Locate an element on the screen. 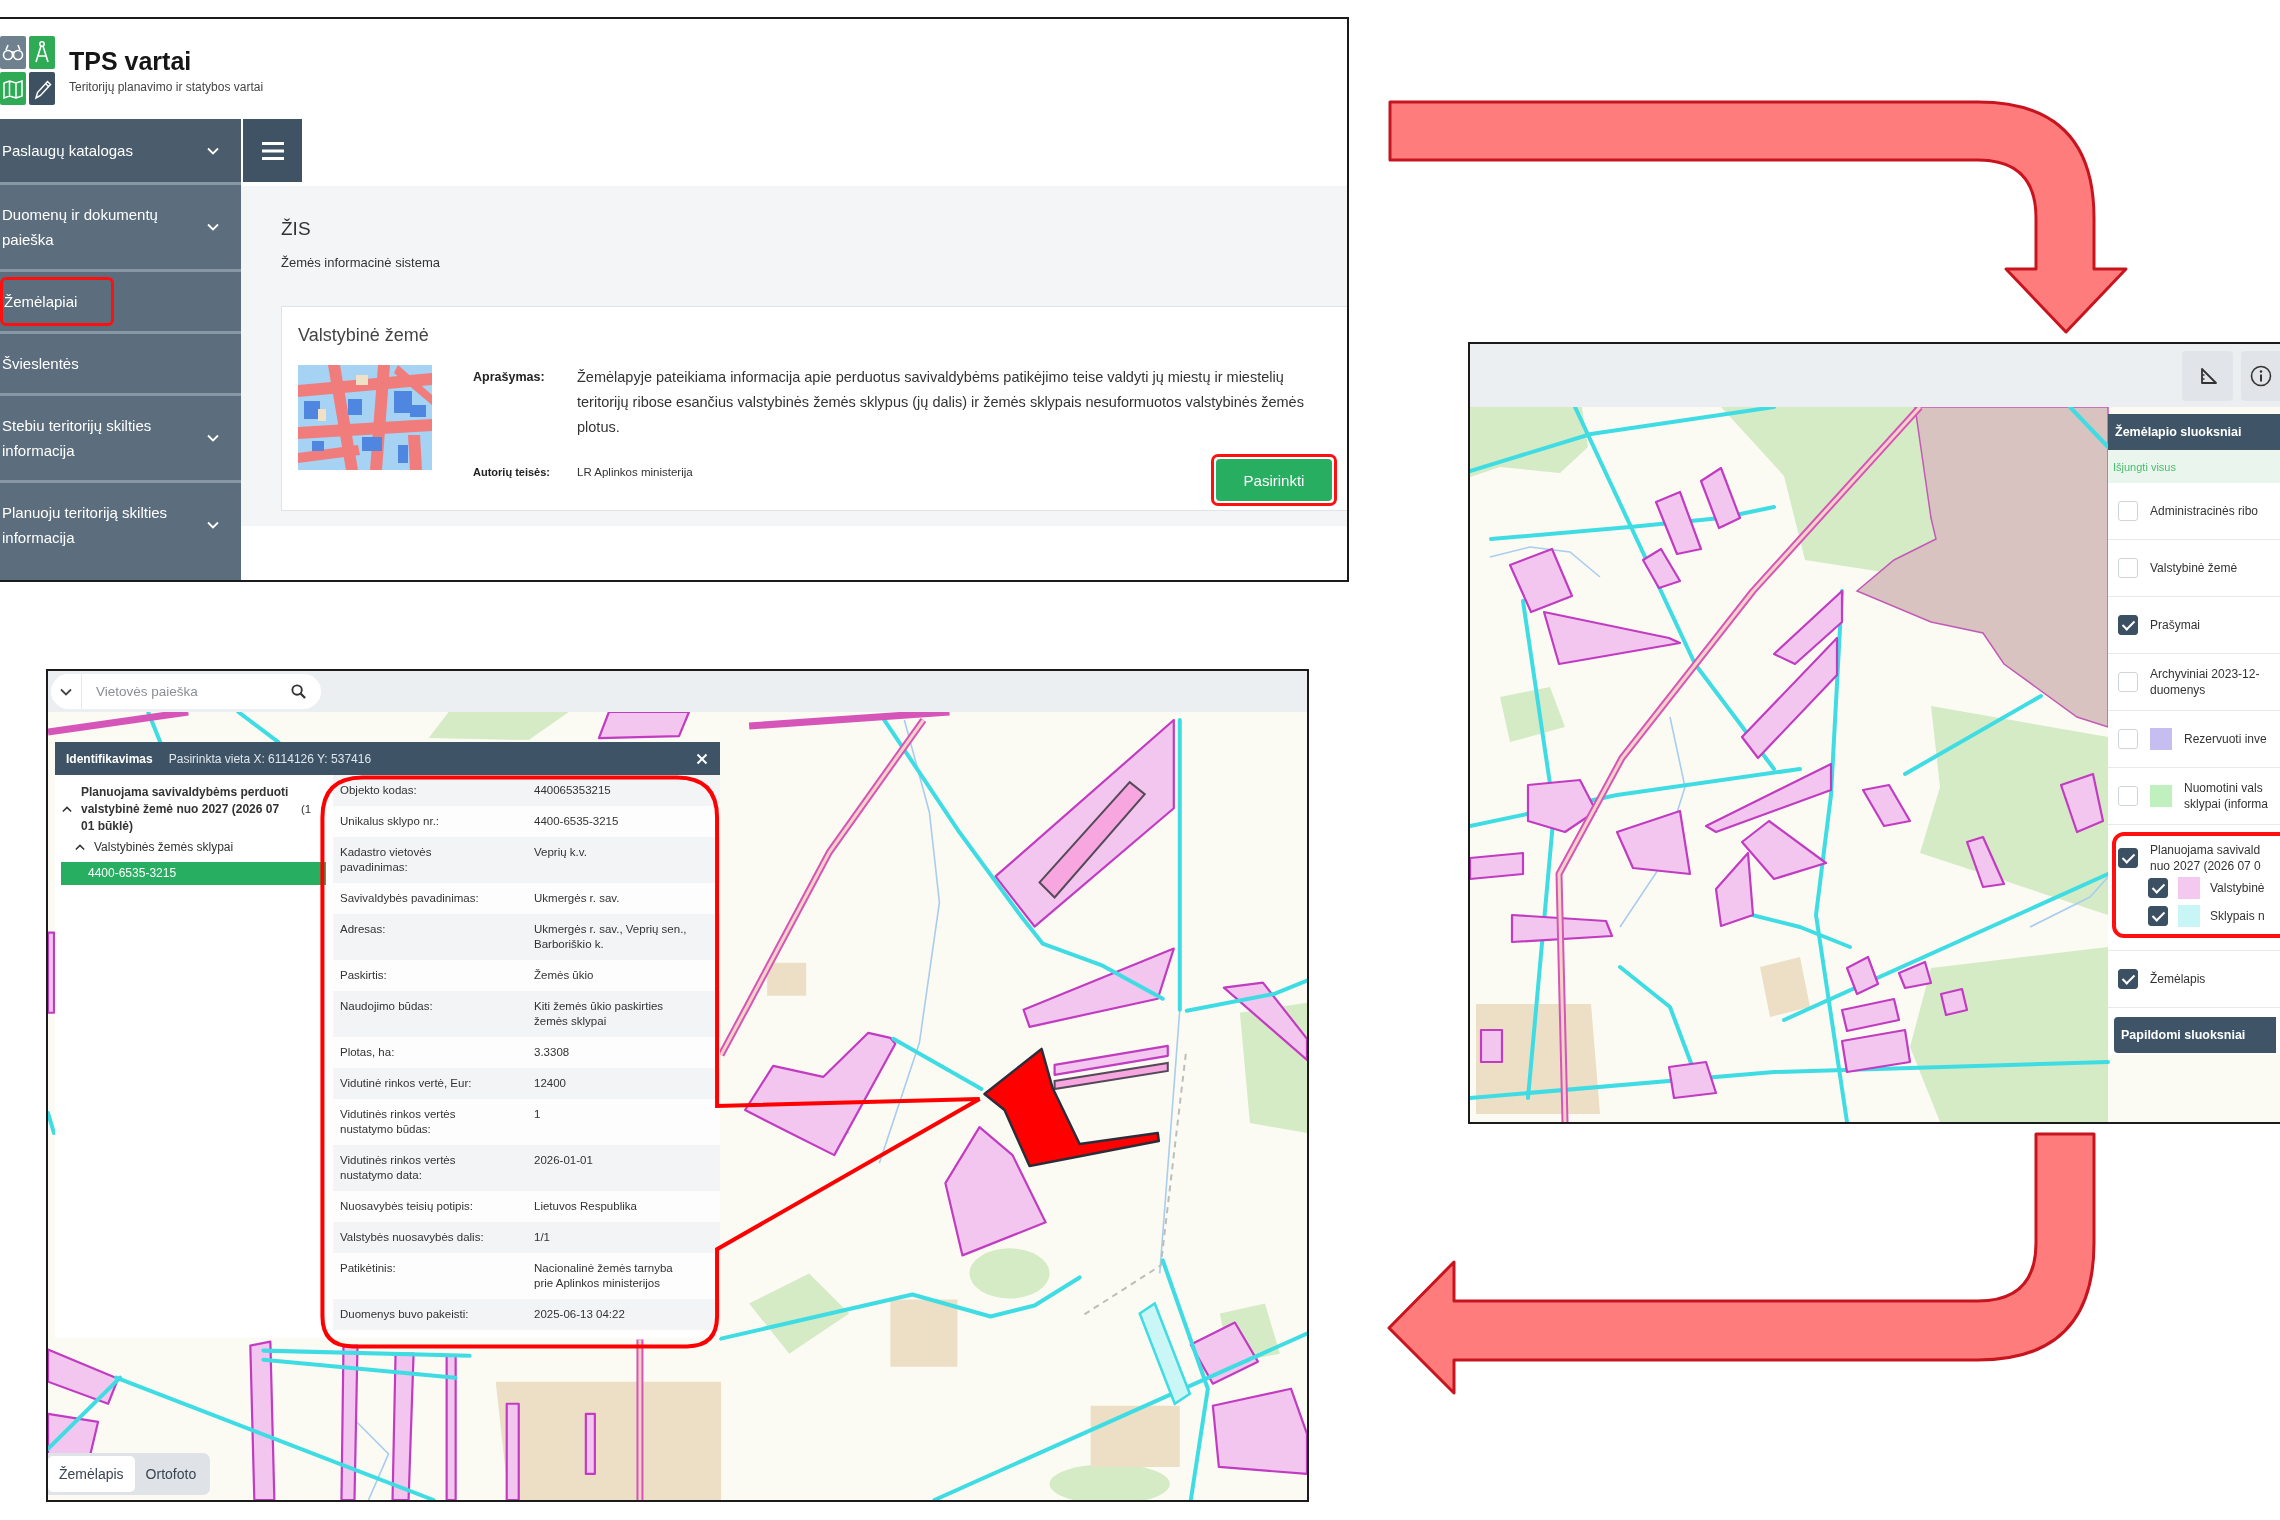 Image resolution: width=2280 pixels, height=1520 pixels. property-value: Ukmergės r. sav., Veprių sen., Barboriškio k. is located at coordinates (611, 937).